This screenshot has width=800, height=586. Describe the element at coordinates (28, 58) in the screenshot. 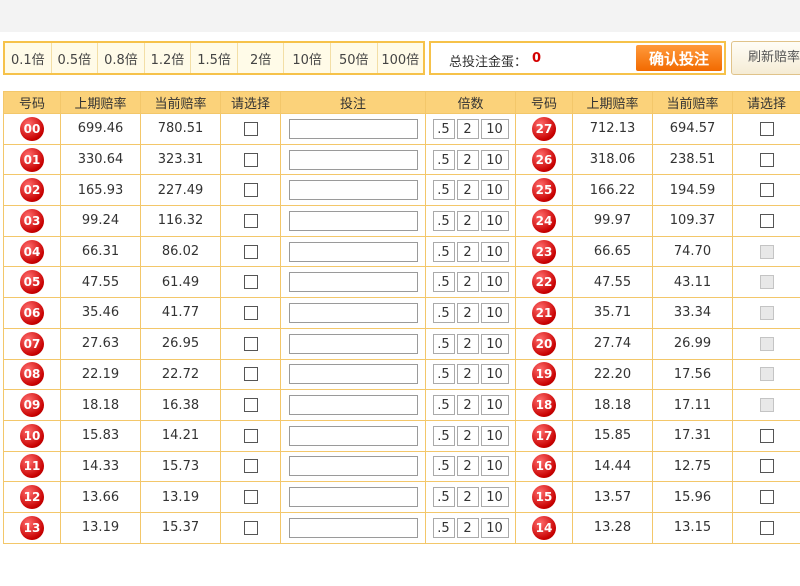

I see `multiplier-button: 0.1倍` at that location.